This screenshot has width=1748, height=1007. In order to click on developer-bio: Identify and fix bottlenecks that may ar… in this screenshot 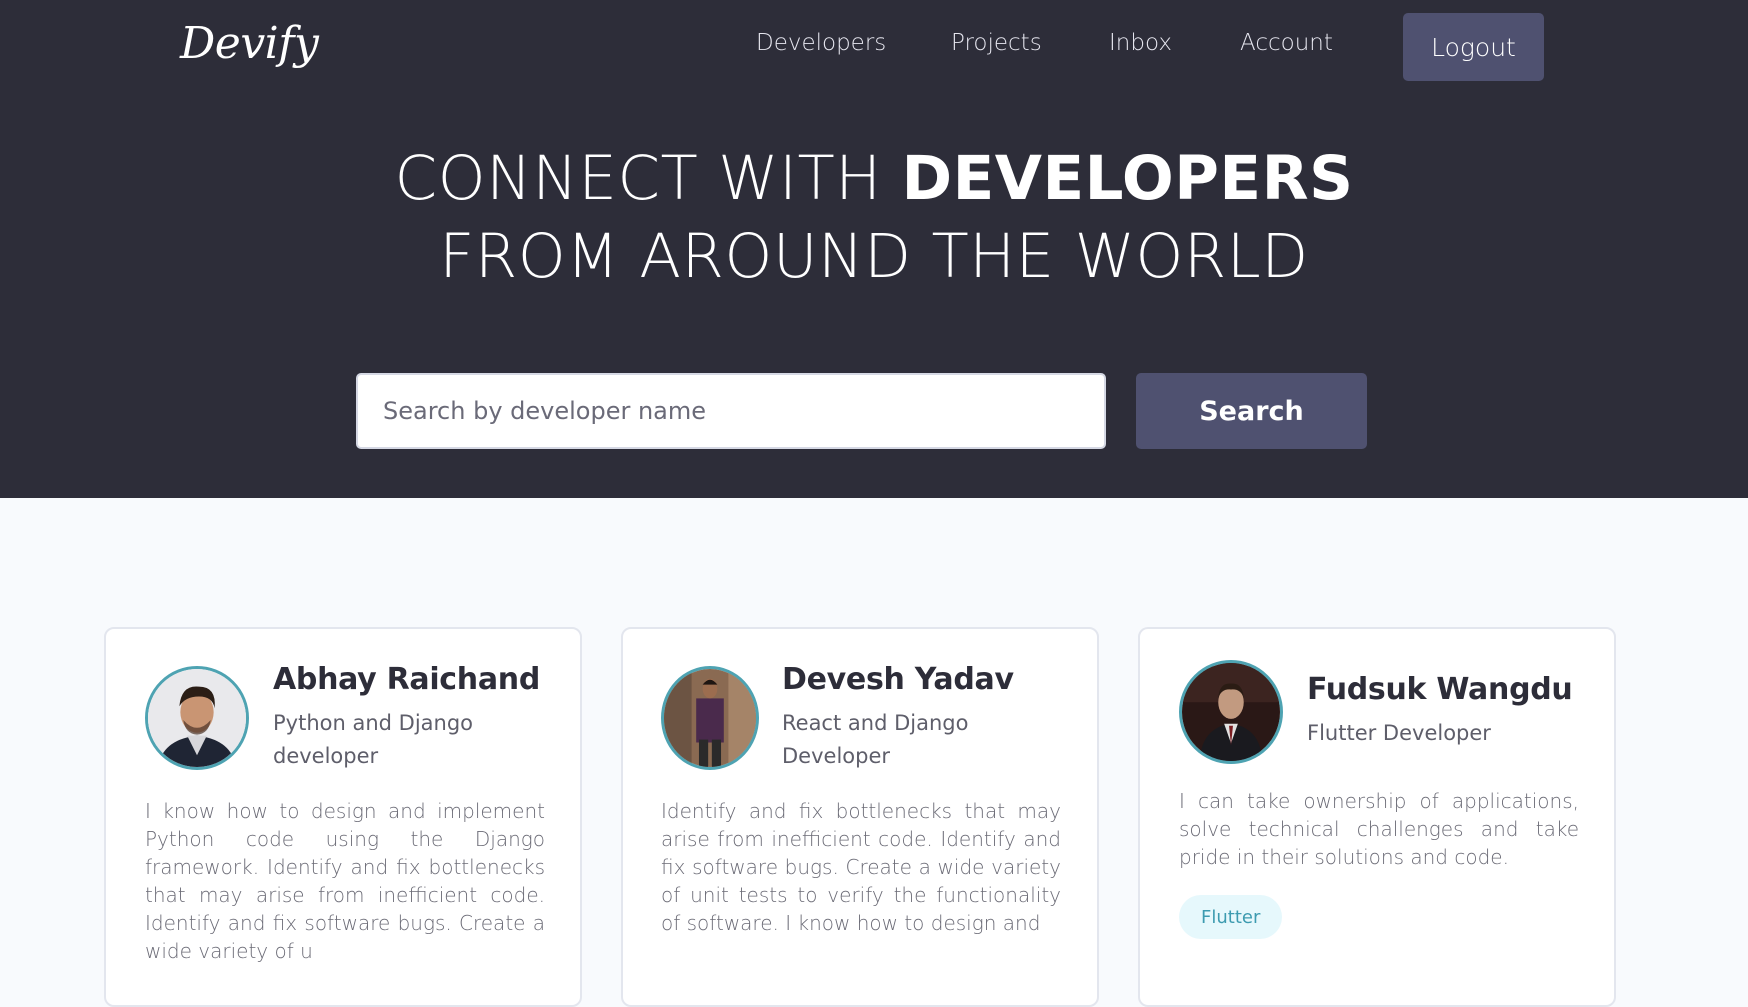, I will do `click(861, 867)`.